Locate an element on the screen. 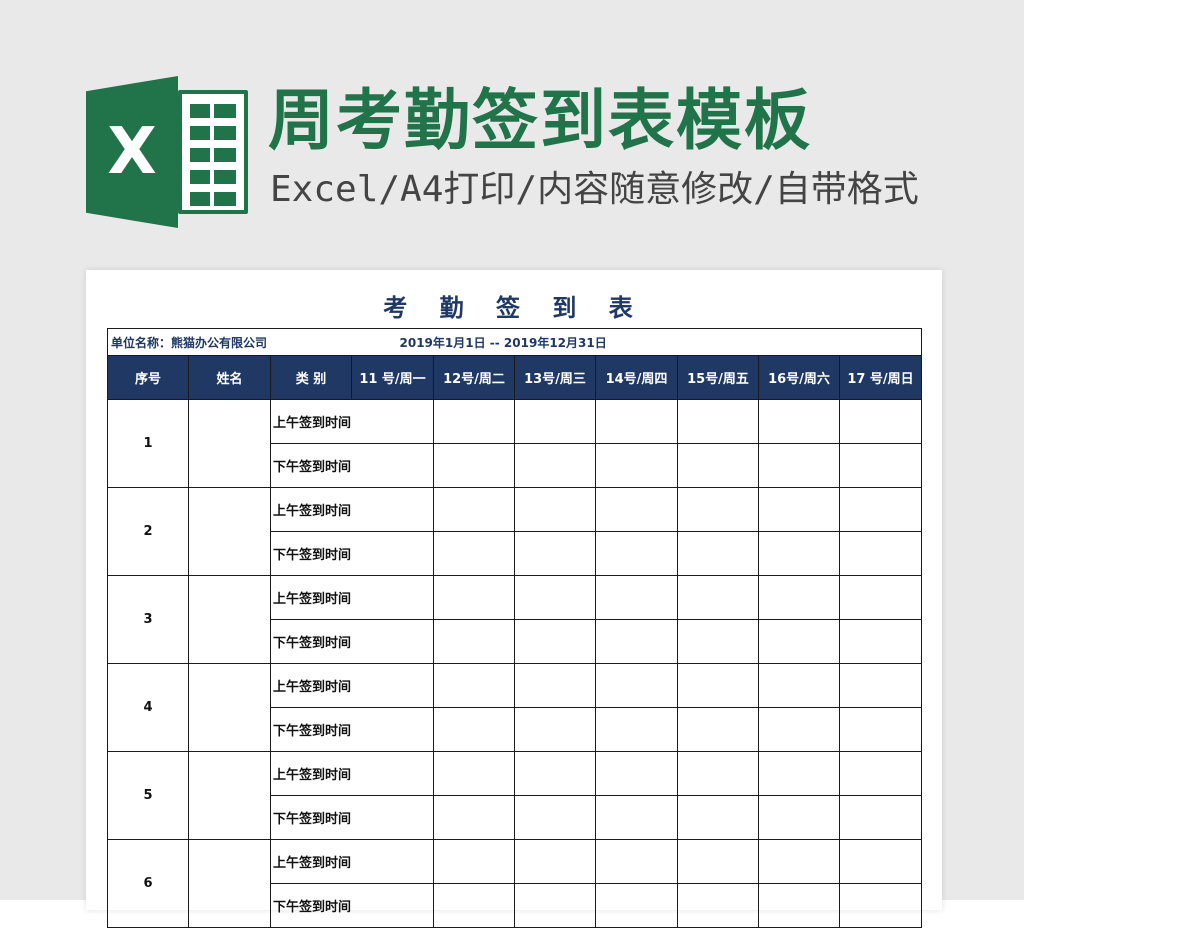  seq-cell: 4 is located at coordinates (148, 707).